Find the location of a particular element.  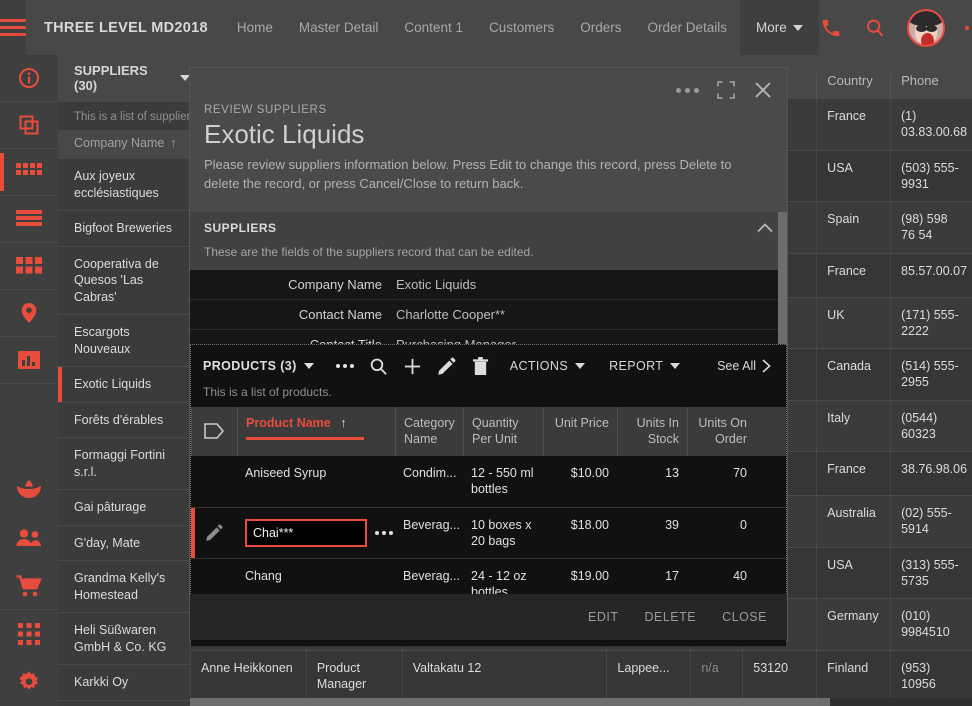

products-actions-button: ACTIONS is located at coordinates (547, 366).